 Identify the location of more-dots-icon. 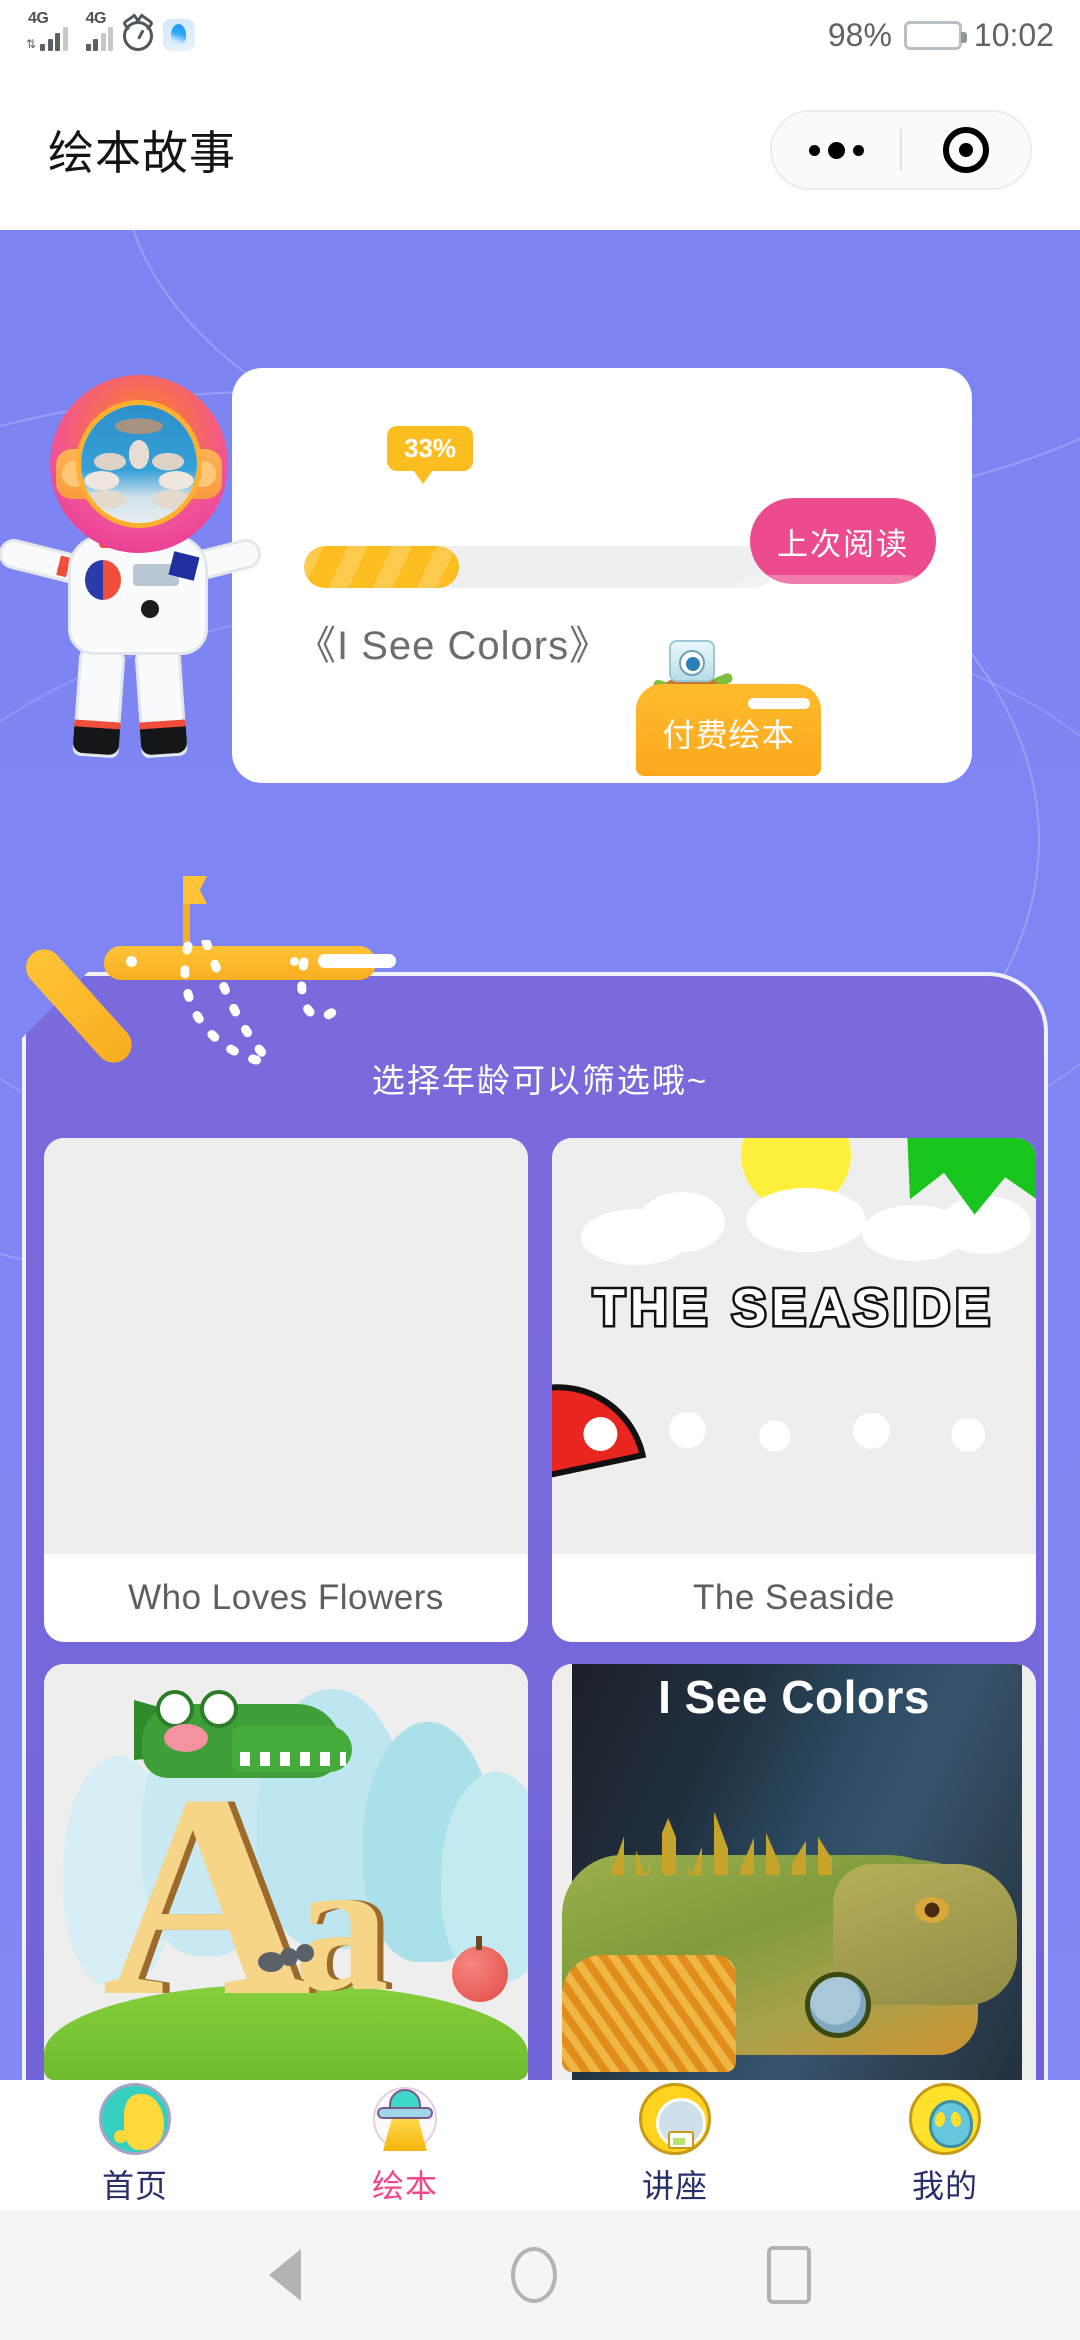
(836, 150).